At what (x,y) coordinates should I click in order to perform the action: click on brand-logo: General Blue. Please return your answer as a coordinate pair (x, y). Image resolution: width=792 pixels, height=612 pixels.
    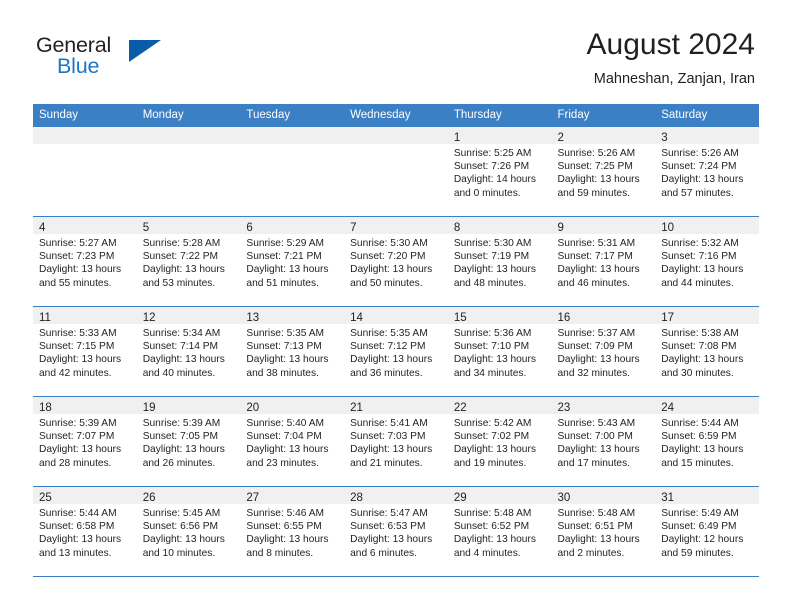
    Looking at the image, I should click on (146, 58).